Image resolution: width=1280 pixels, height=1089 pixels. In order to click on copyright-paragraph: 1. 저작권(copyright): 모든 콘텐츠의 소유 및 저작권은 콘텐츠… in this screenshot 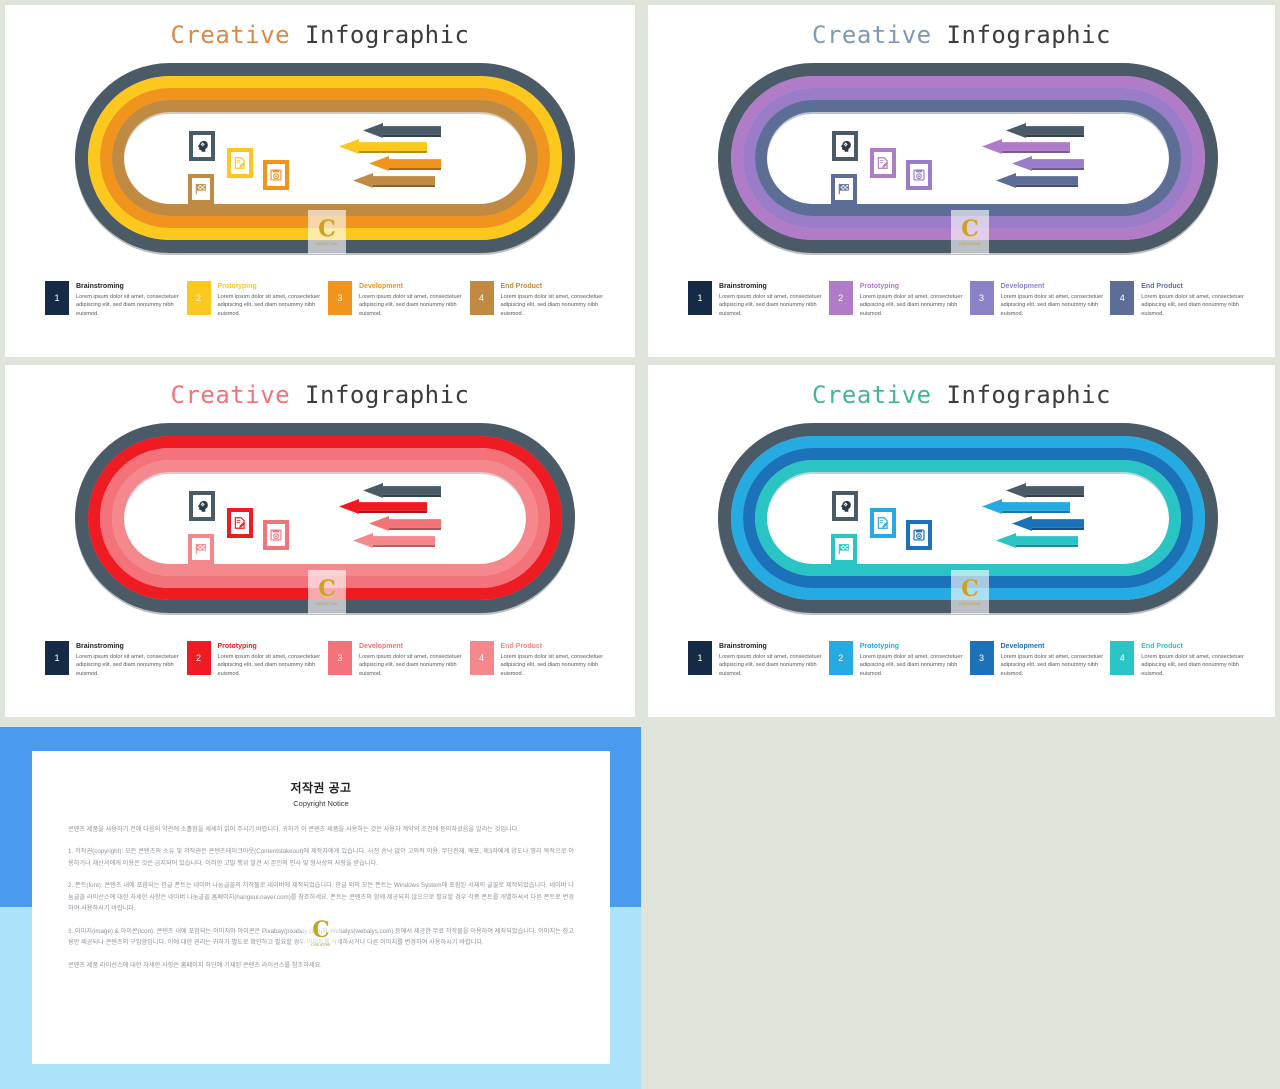, I will do `click(321, 857)`.